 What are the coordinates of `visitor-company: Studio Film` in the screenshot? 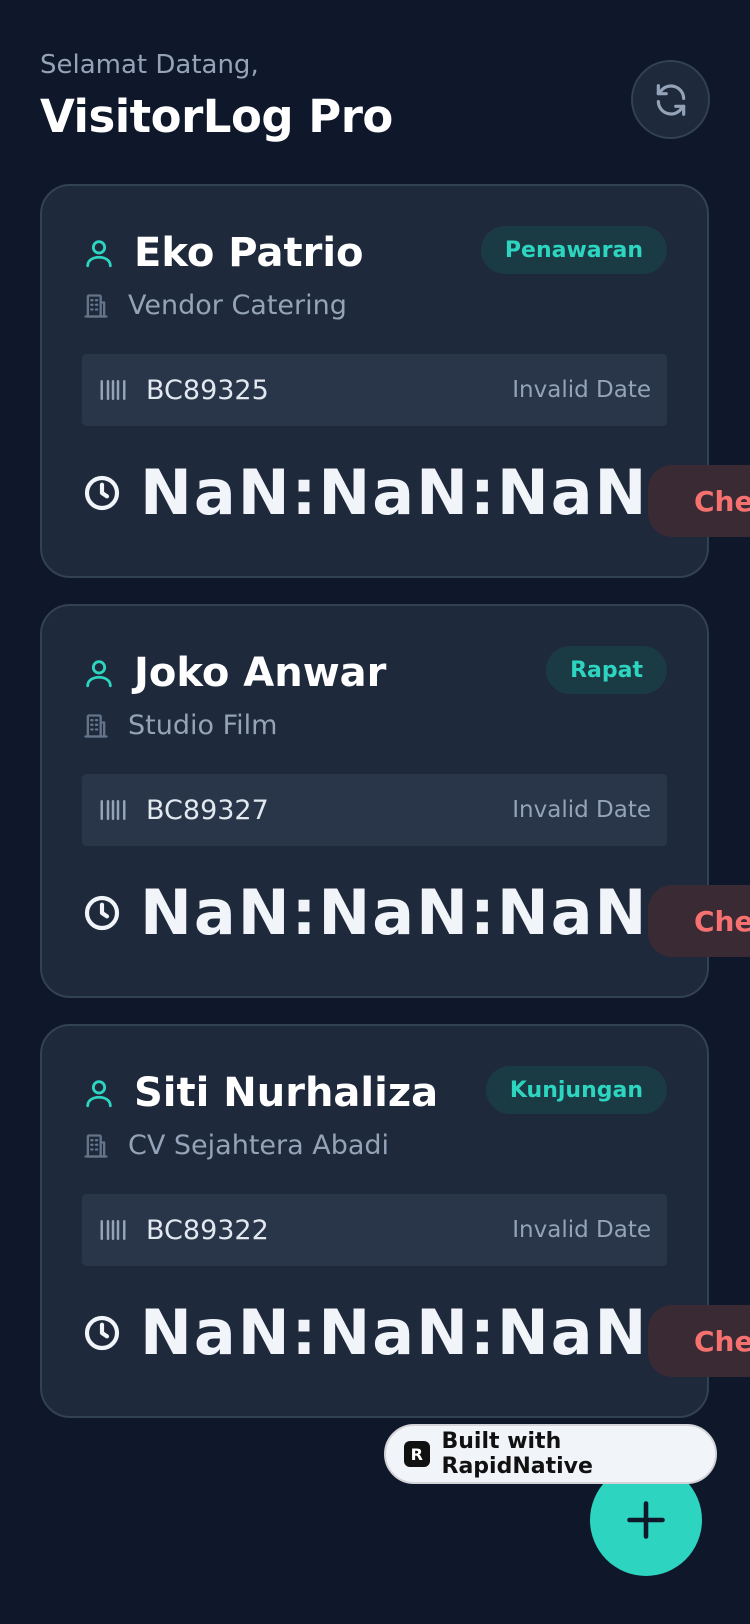 It's located at (203, 725).